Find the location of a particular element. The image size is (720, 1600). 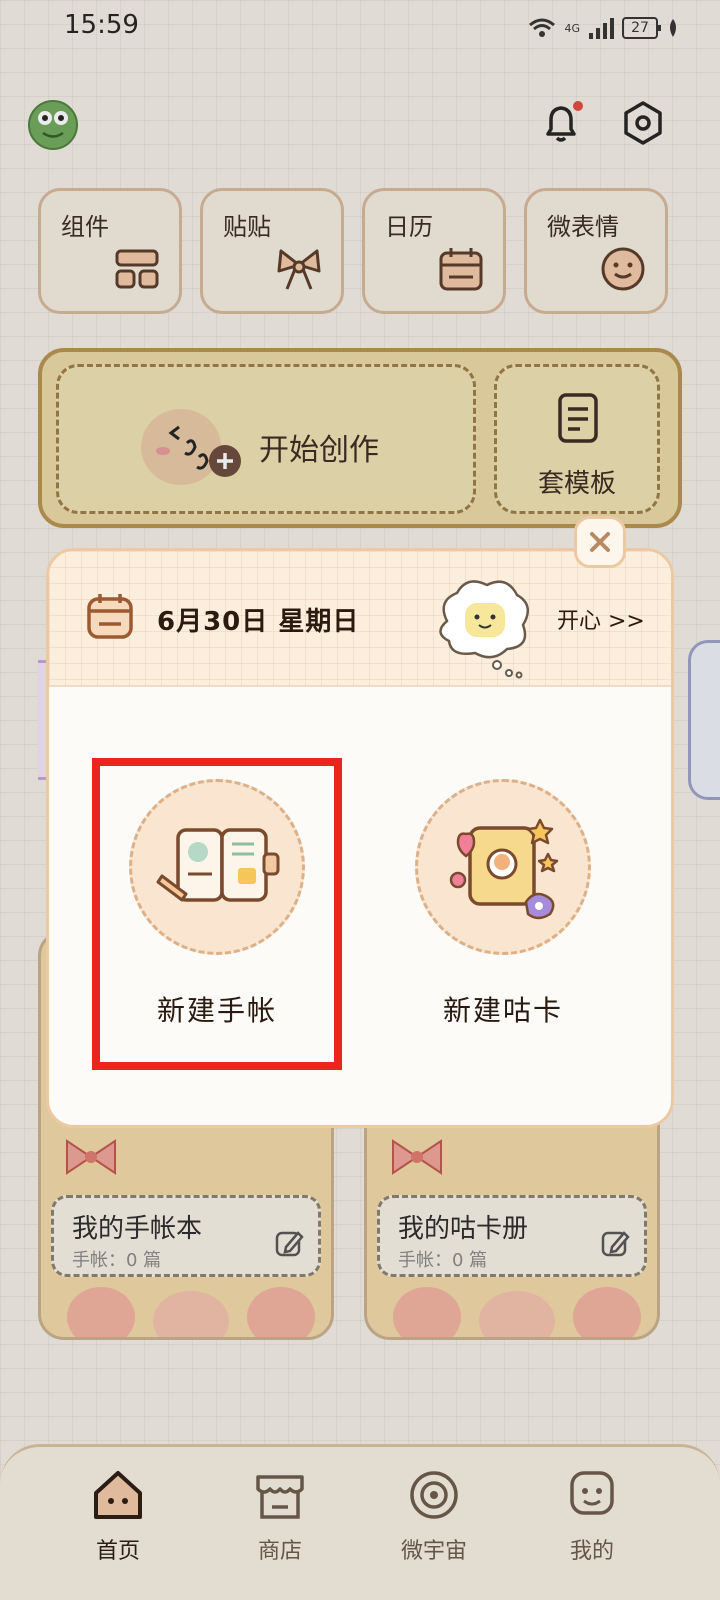

dialog-date: 6月30日 星期日 is located at coordinates (258, 622).